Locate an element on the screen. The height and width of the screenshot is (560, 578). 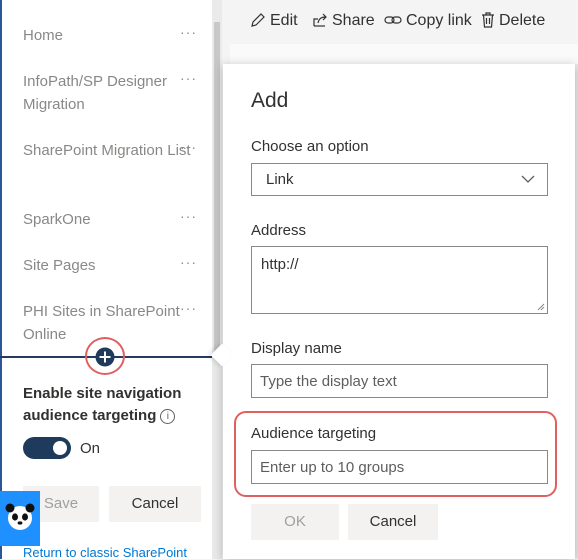
share-label: Share is located at coordinates (353, 20).